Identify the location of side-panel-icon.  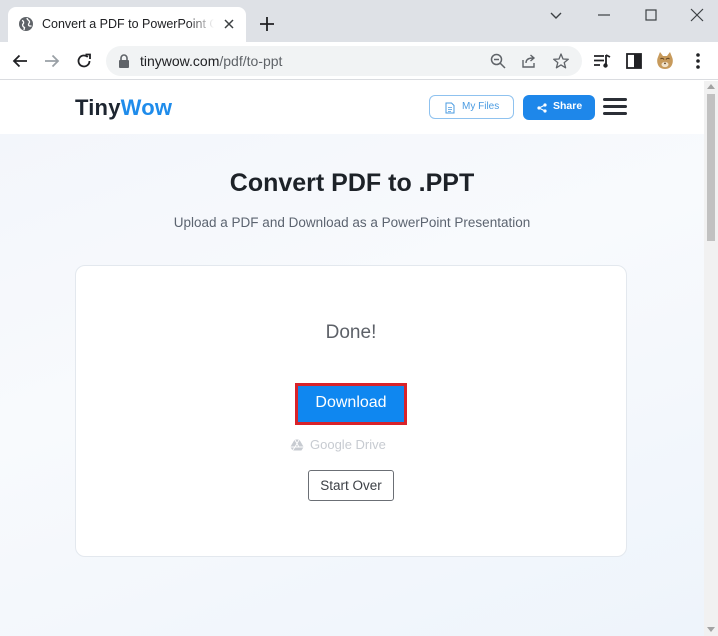
(634, 61).